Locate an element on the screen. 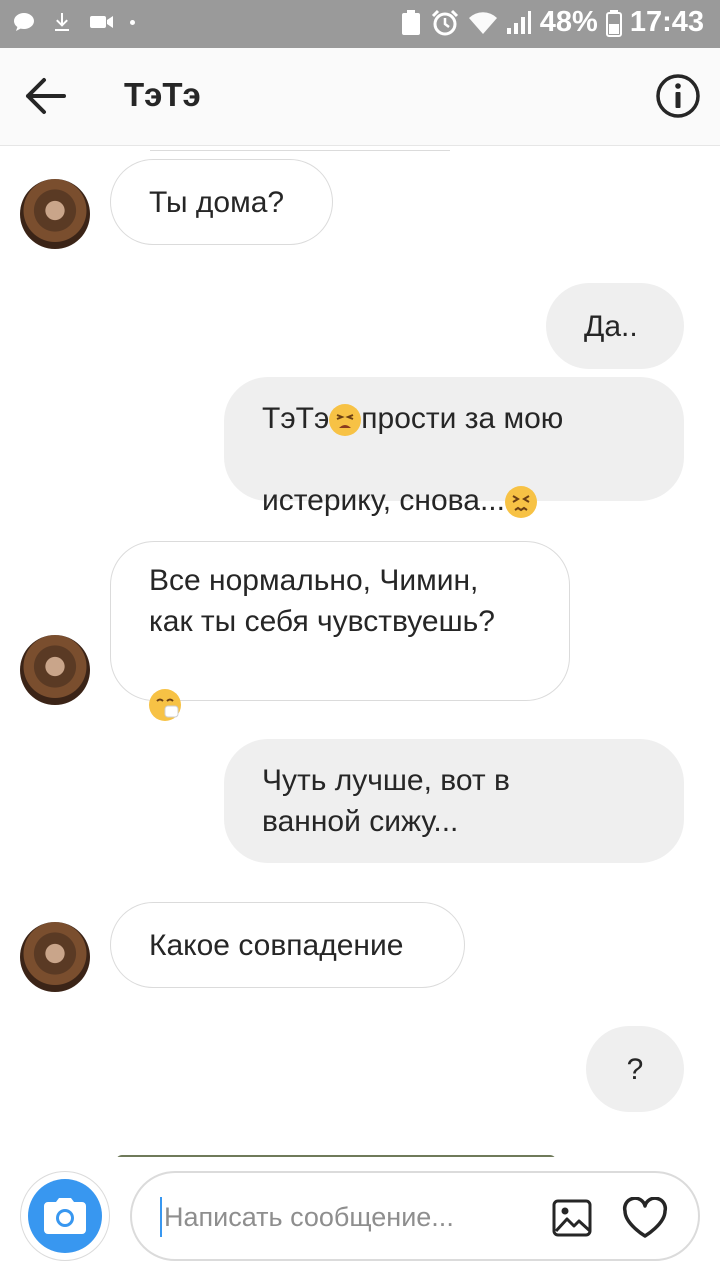 Image resolution: width=720 pixels, height=1280 pixels. heart-icon is located at coordinates (645, 1218).